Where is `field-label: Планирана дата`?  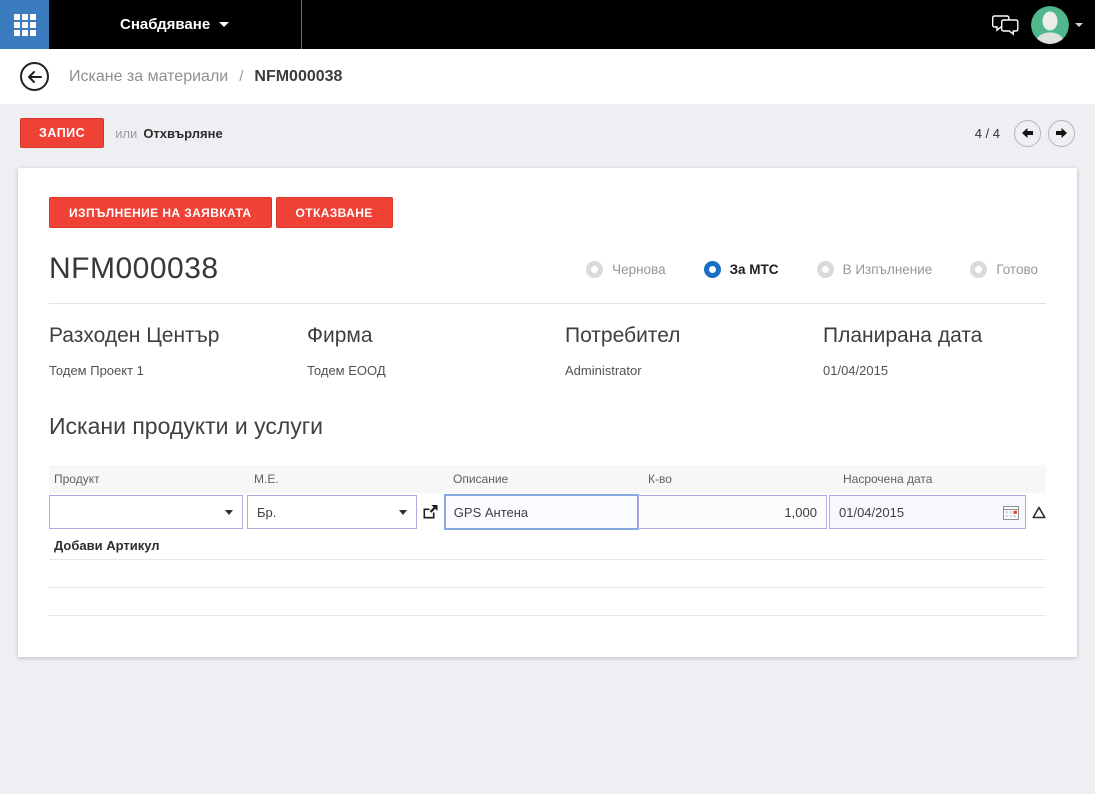 field-label: Планирана дата is located at coordinates (903, 335).